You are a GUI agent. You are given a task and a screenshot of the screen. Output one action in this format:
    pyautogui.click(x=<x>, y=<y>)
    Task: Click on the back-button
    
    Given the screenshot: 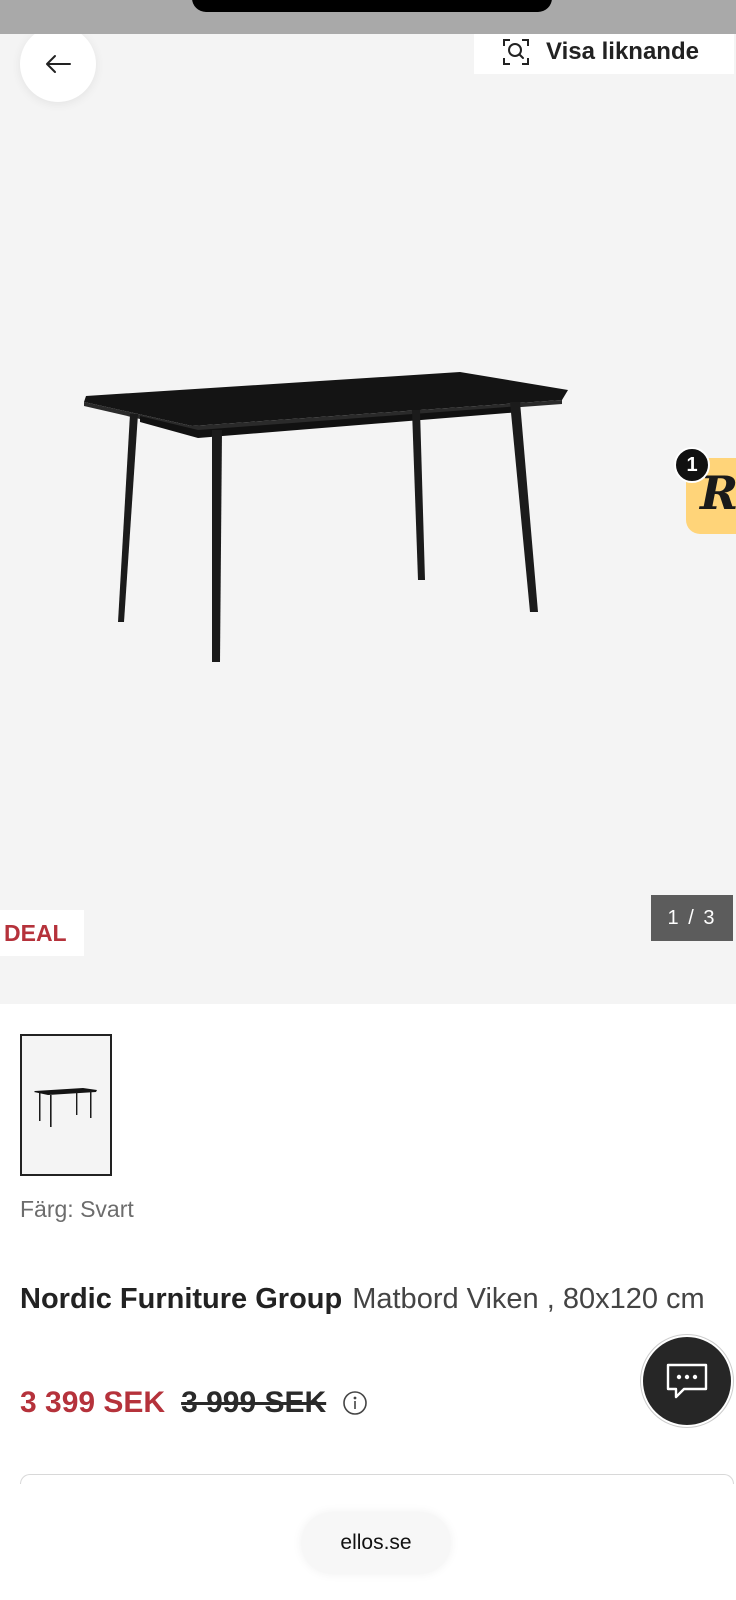 What is the action you would take?
    pyautogui.click(x=58, y=68)
    